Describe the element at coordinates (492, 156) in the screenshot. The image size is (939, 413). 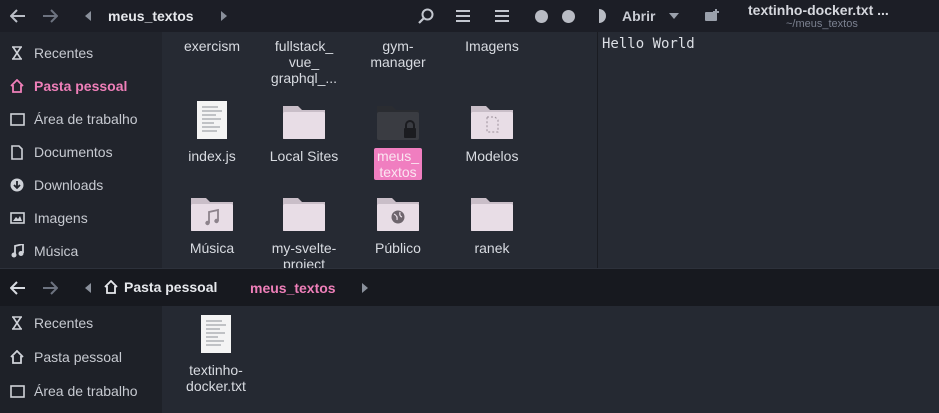
I see `file-name: Modelos` at that location.